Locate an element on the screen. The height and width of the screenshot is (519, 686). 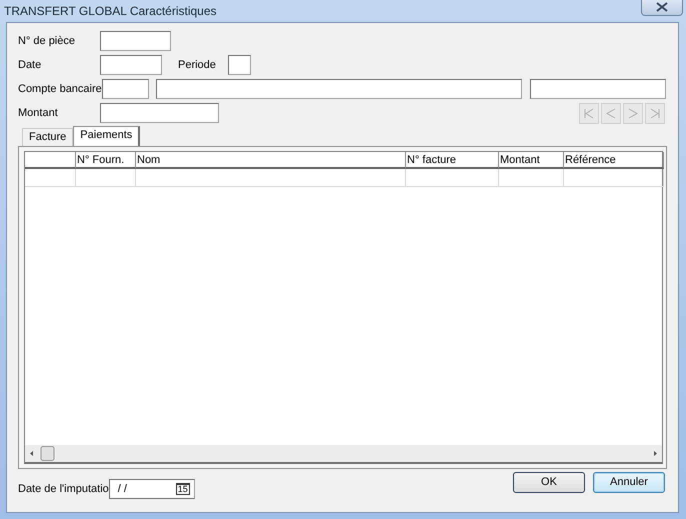
column-header: Nom is located at coordinates (271, 160).